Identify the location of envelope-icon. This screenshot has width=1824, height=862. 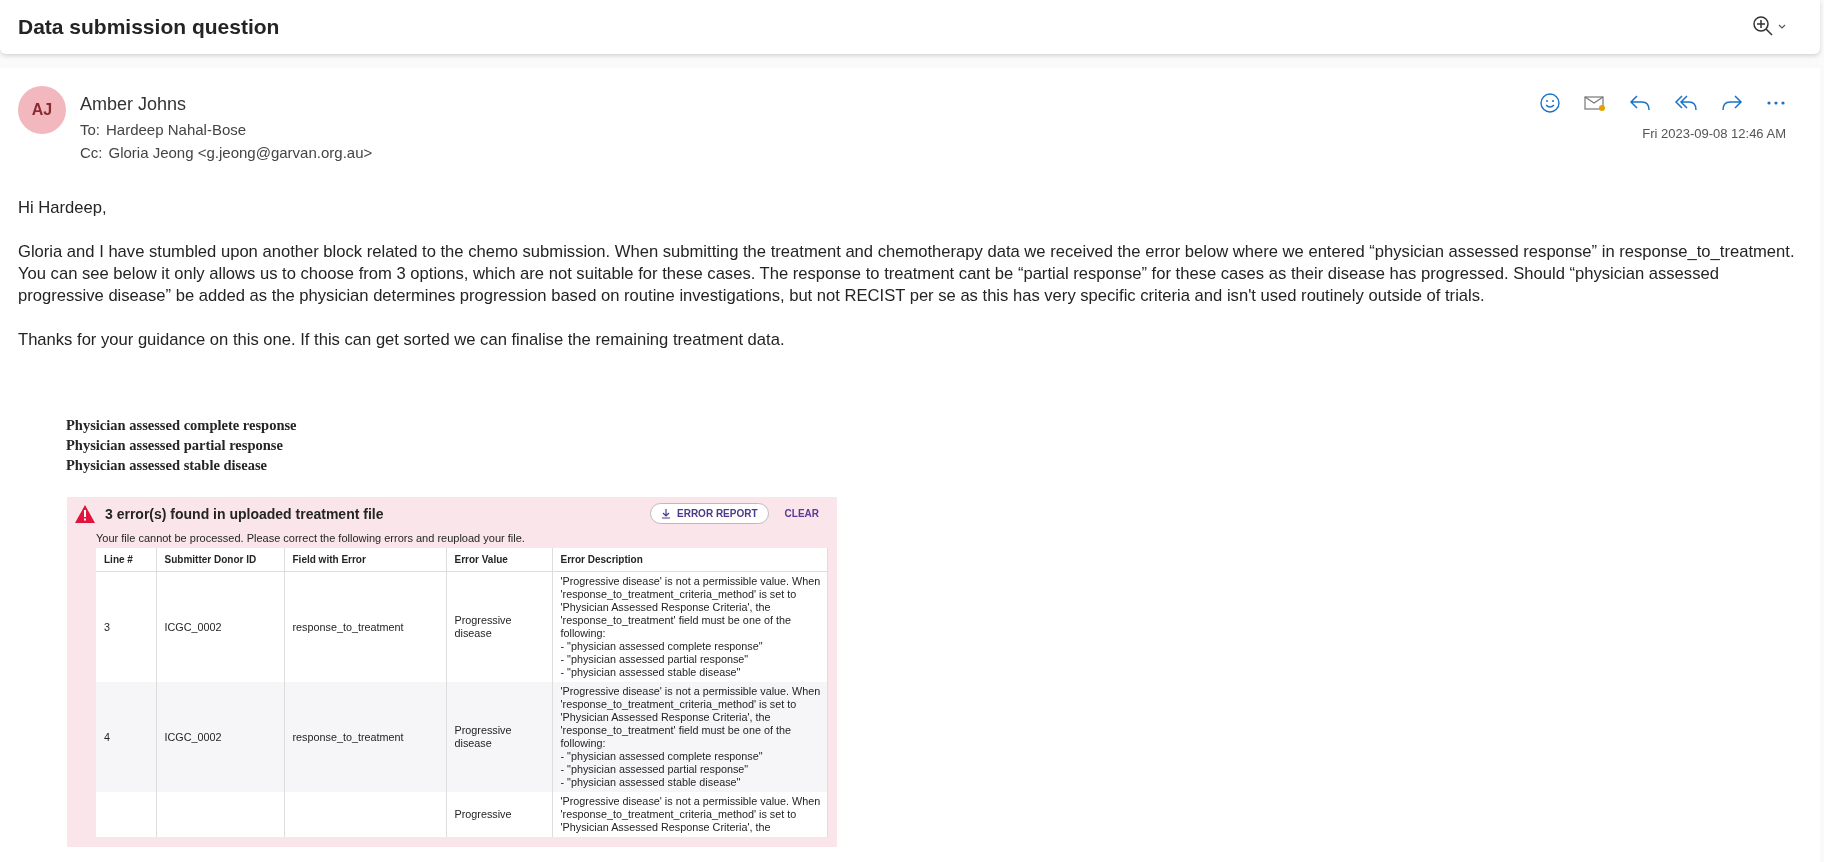
(1595, 103).